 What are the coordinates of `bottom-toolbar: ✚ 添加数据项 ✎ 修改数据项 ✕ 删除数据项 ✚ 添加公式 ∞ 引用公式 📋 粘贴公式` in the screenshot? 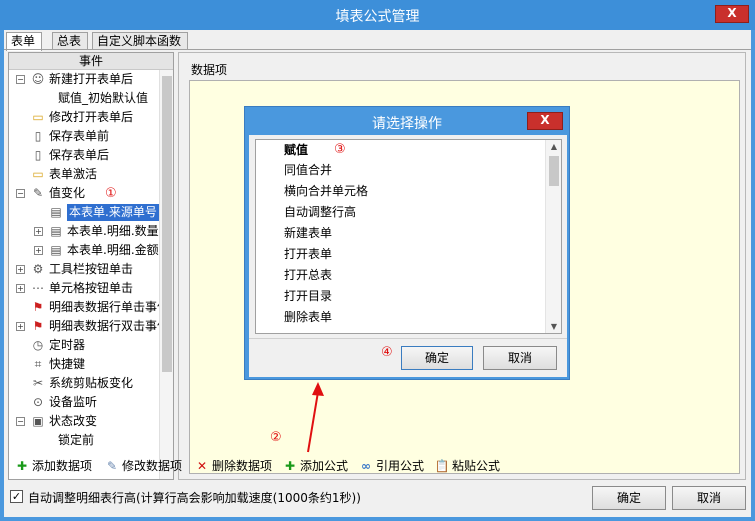 It's located at (378, 466).